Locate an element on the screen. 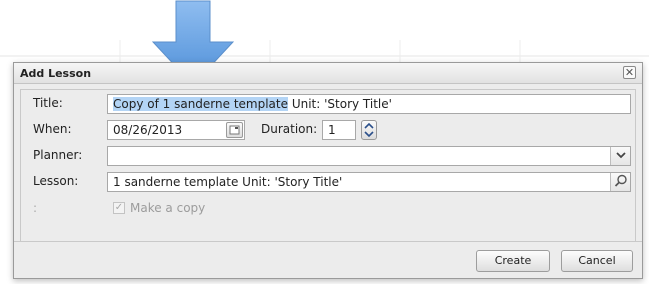 Image resolution: width=649 pixels, height=284 pixels. date-input: 08/26/2013 is located at coordinates (176, 130).